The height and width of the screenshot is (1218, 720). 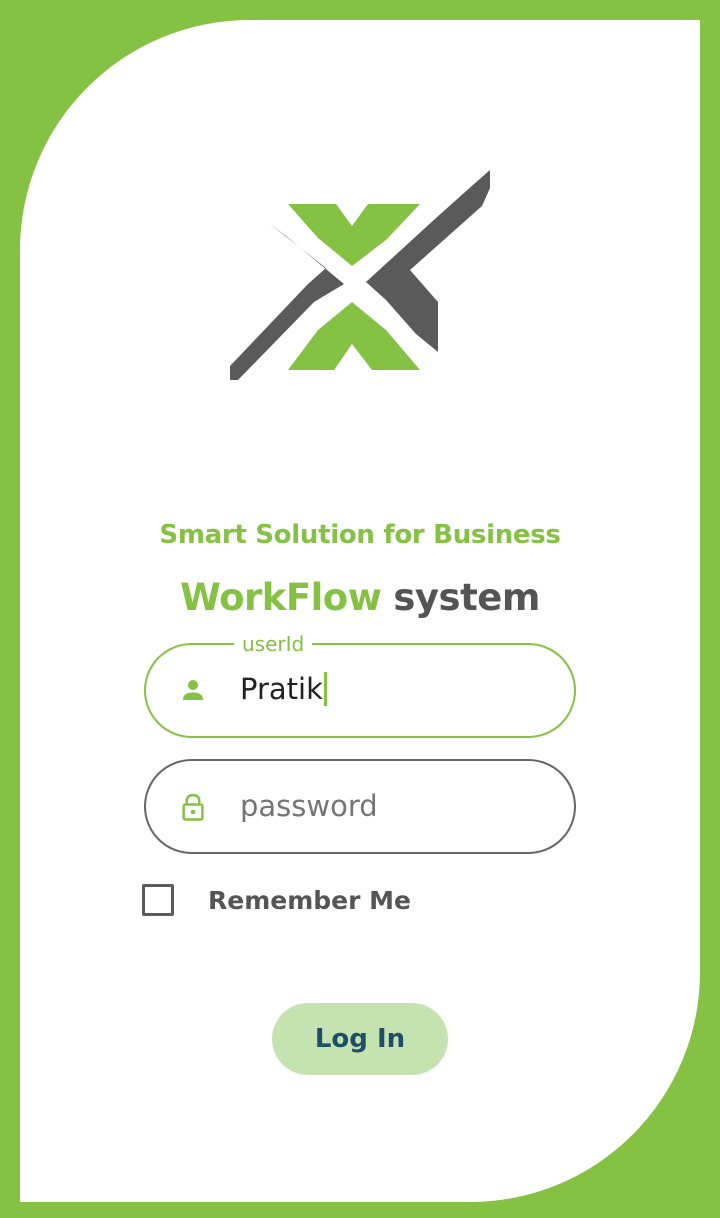 I want to click on userid-value: Pratik, so click(x=281, y=689).